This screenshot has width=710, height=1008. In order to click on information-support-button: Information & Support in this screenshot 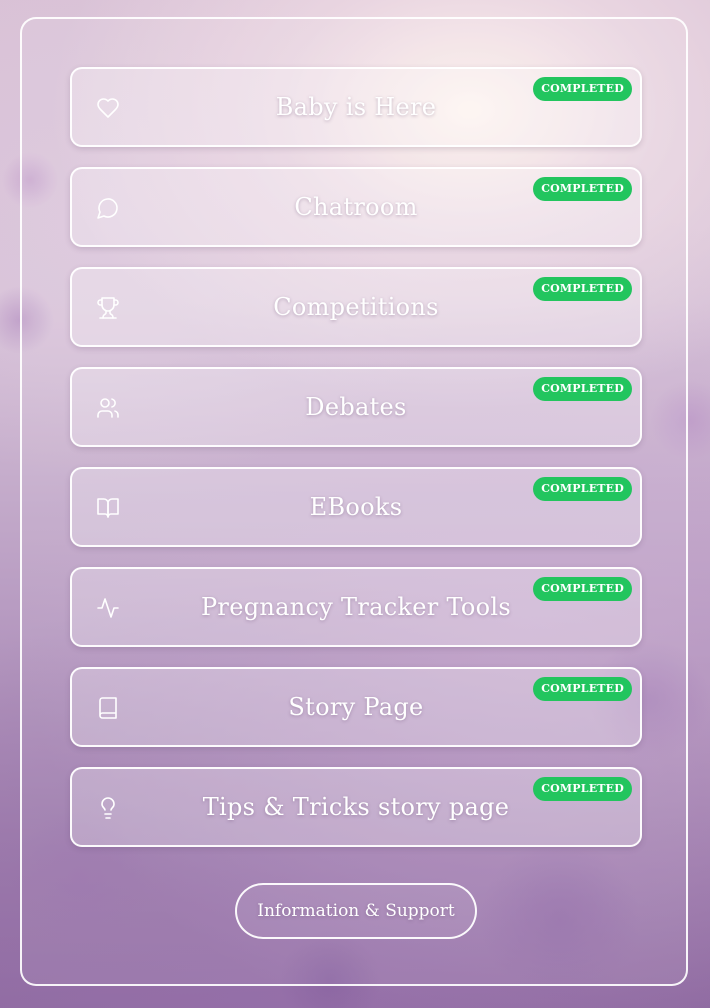, I will do `click(356, 911)`.